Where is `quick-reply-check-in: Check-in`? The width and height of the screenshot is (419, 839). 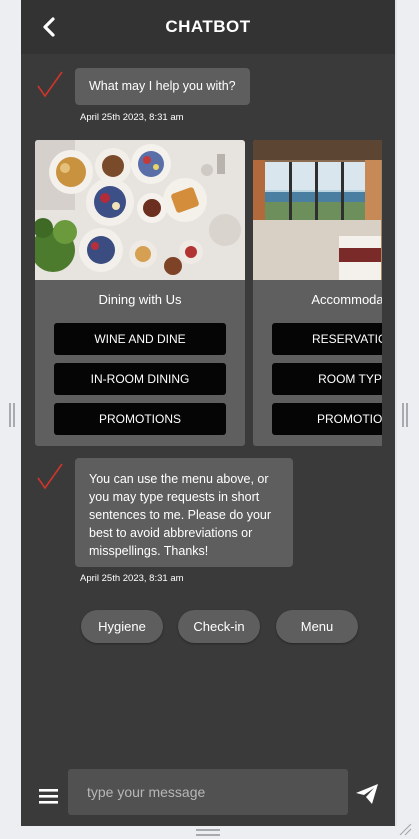
quick-reply-check-in: Check-in is located at coordinates (219, 626).